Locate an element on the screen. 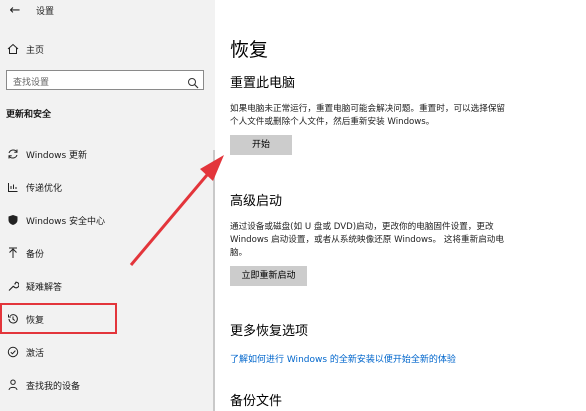  delivery-icon is located at coordinates (13, 187).